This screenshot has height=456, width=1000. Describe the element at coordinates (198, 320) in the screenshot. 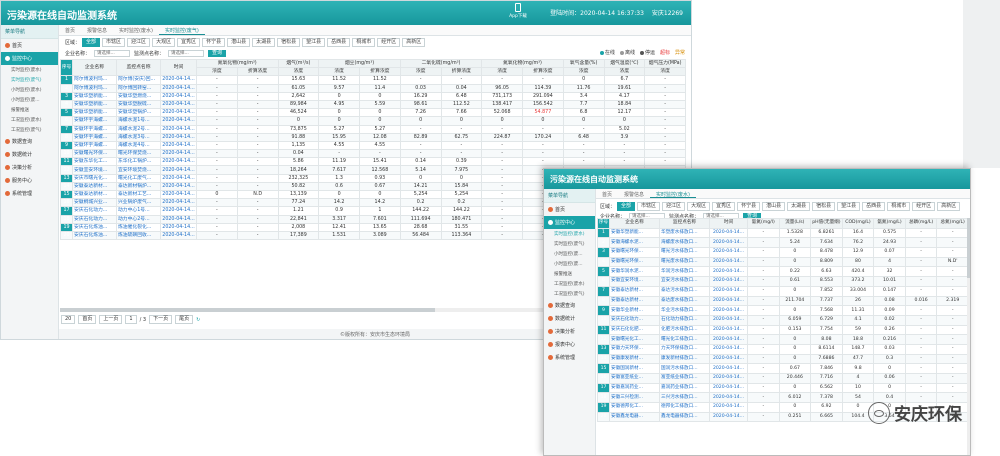

I see `refresh-icon: ↻` at that location.